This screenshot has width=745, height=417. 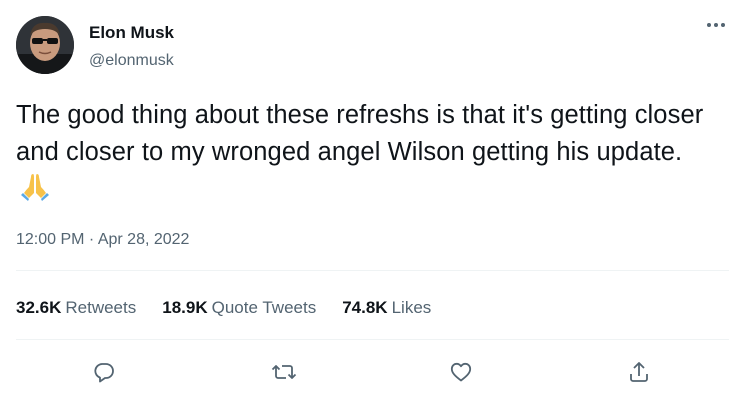 I want to click on retweet-button, so click(x=284, y=372).